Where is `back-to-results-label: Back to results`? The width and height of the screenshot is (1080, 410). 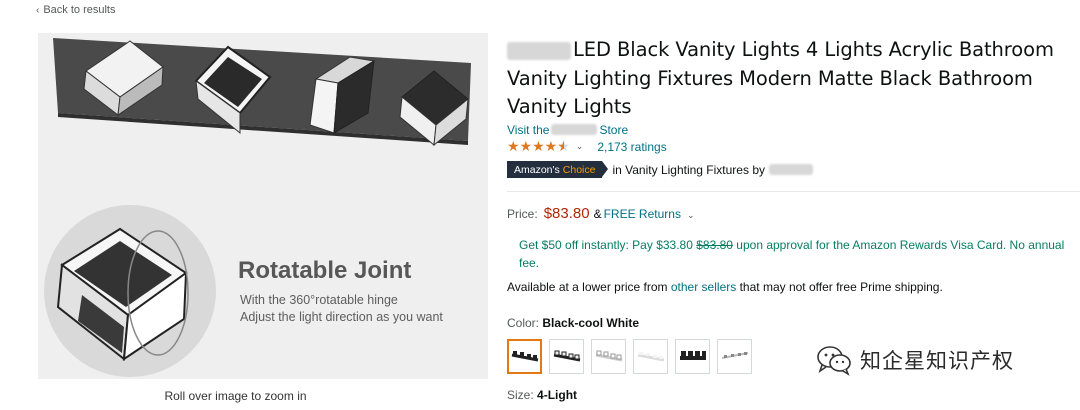 back-to-results-label: Back to results is located at coordinates (79, 10).